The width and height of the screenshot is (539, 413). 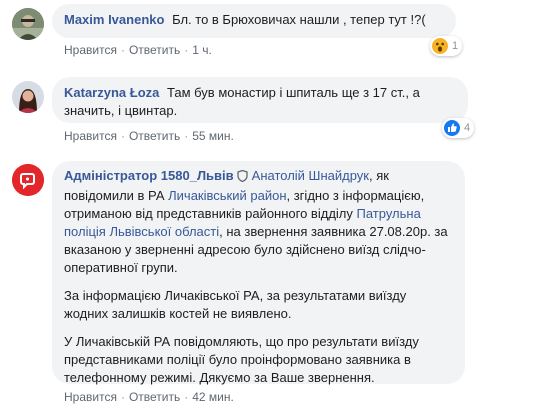 What do you see at coordinates (440, 46) in the screenshot?
I see `wow-reaction-icon` at bounding box center [440, 46].